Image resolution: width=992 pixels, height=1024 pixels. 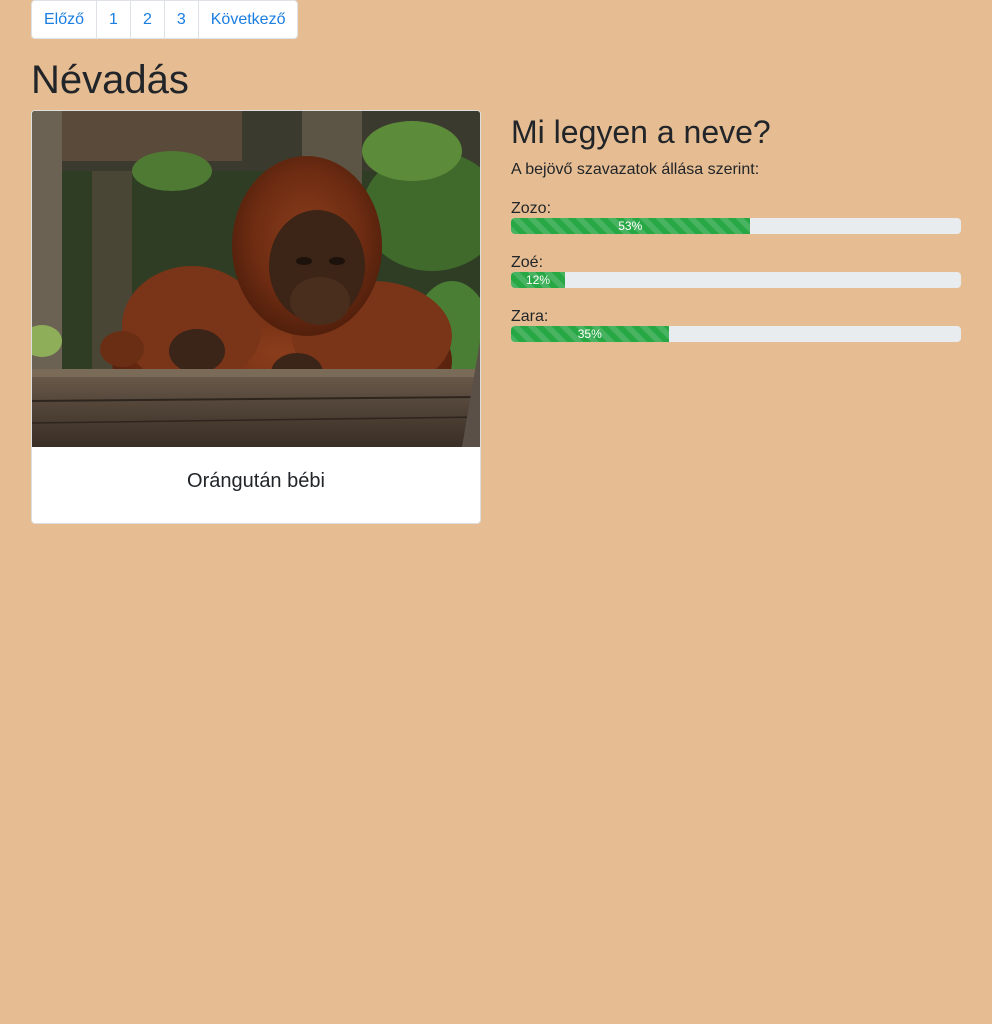 I want to click on pagination: Előző 1 2 3 Következő, so click(x=165, y=19).